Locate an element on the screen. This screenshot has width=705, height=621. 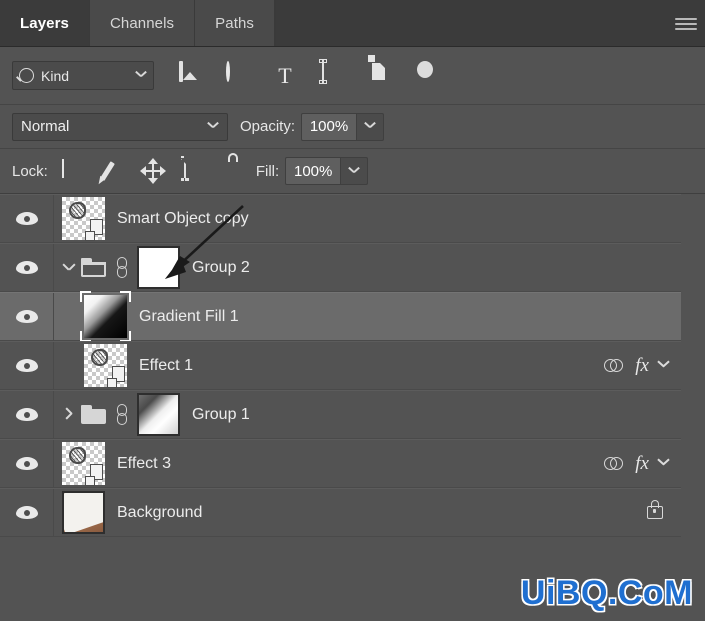
lock-artboard-nesting-icon is located at coordinates (192, 169).